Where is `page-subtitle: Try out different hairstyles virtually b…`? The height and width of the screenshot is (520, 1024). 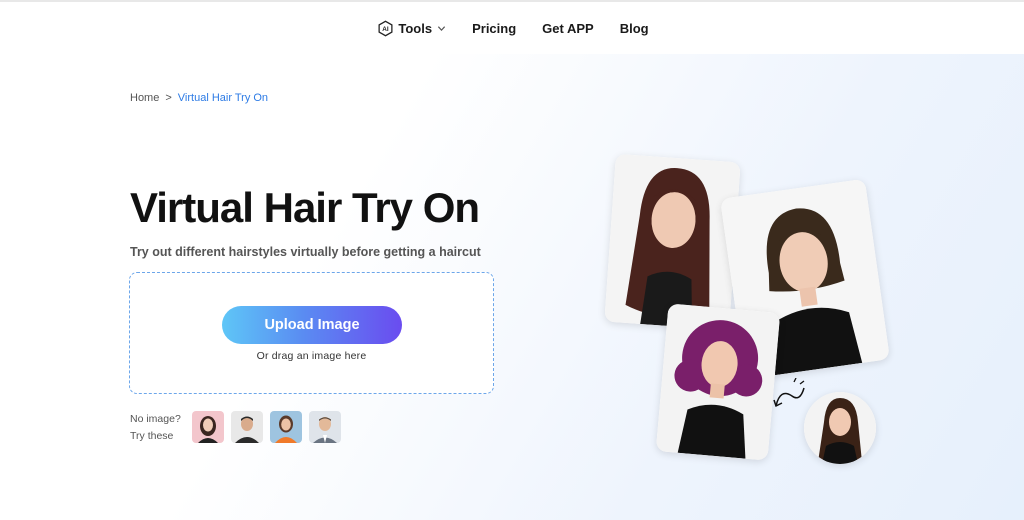 page-subtitle: Try out different hairstyles virtually b… is located at coordinates (305, 252).